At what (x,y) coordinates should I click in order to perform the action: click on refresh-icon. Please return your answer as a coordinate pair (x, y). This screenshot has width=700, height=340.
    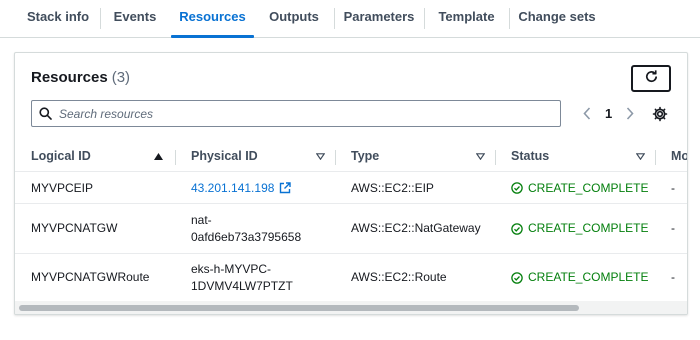
    Looking at the image, I should click on (651, 79).